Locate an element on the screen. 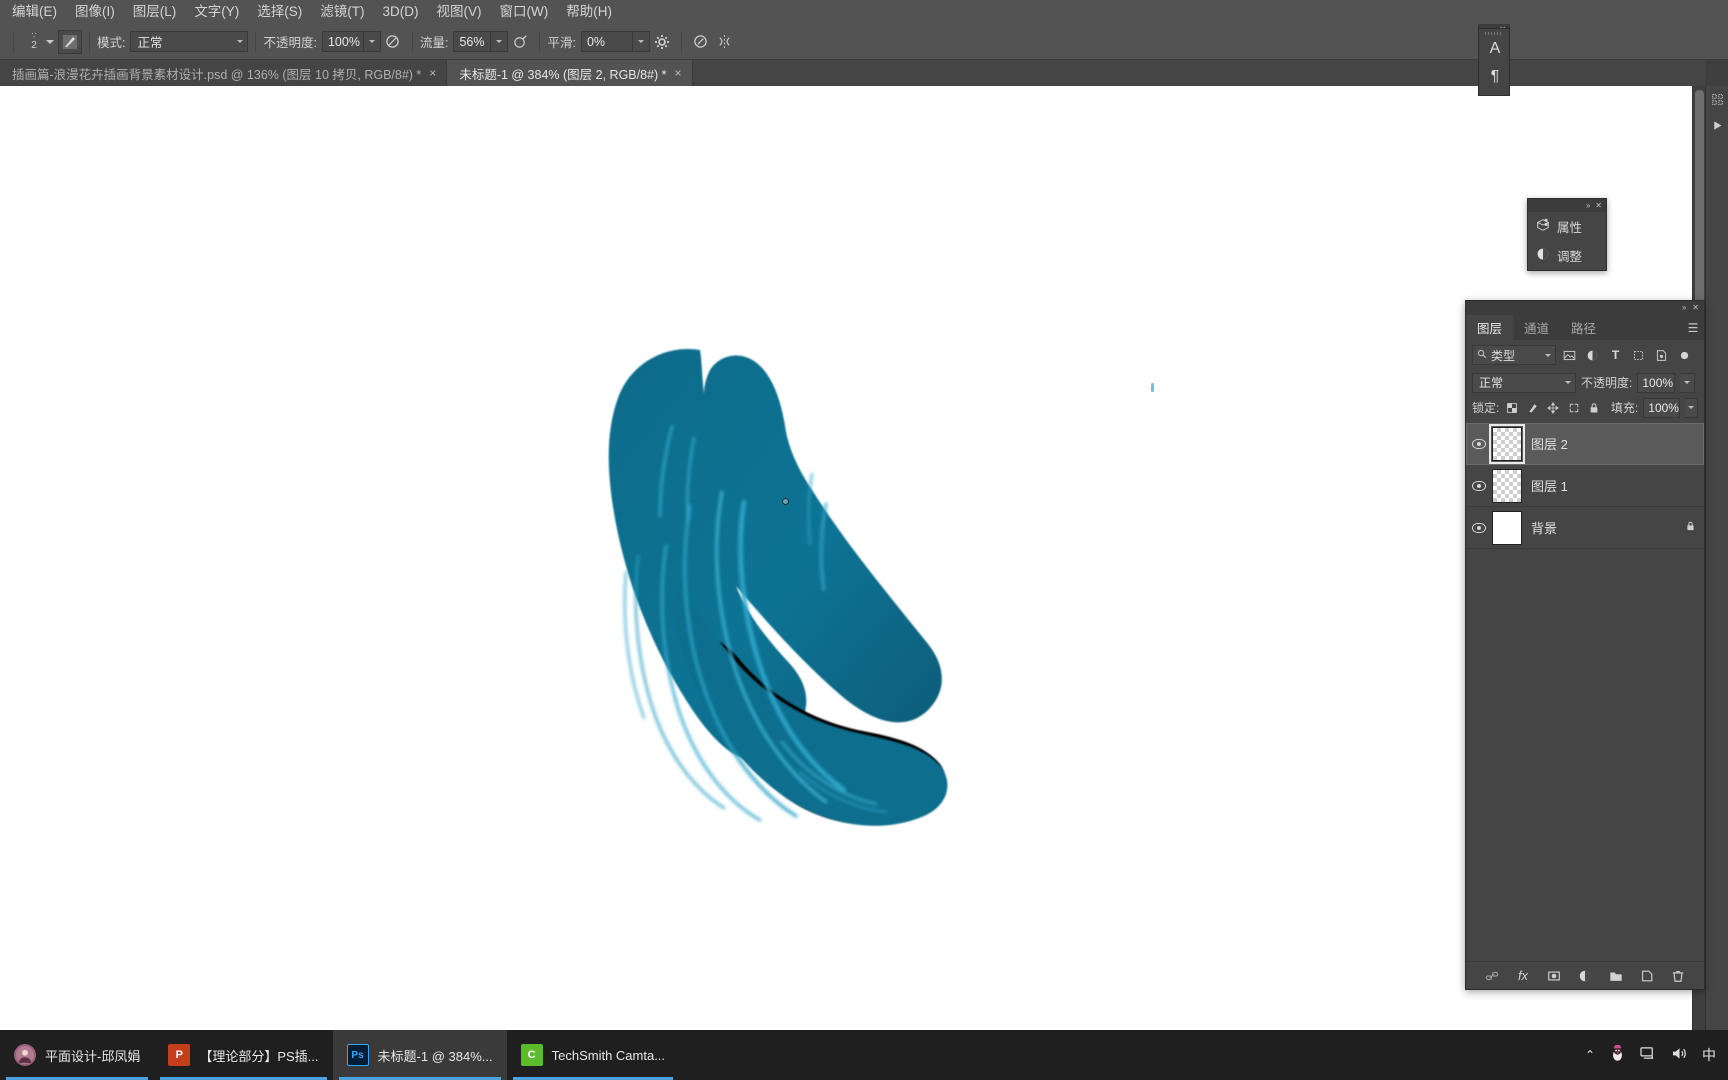 The image size is (1728, 1080). layer-style-fx-icon: fx is located at coordinates (1523, 976).